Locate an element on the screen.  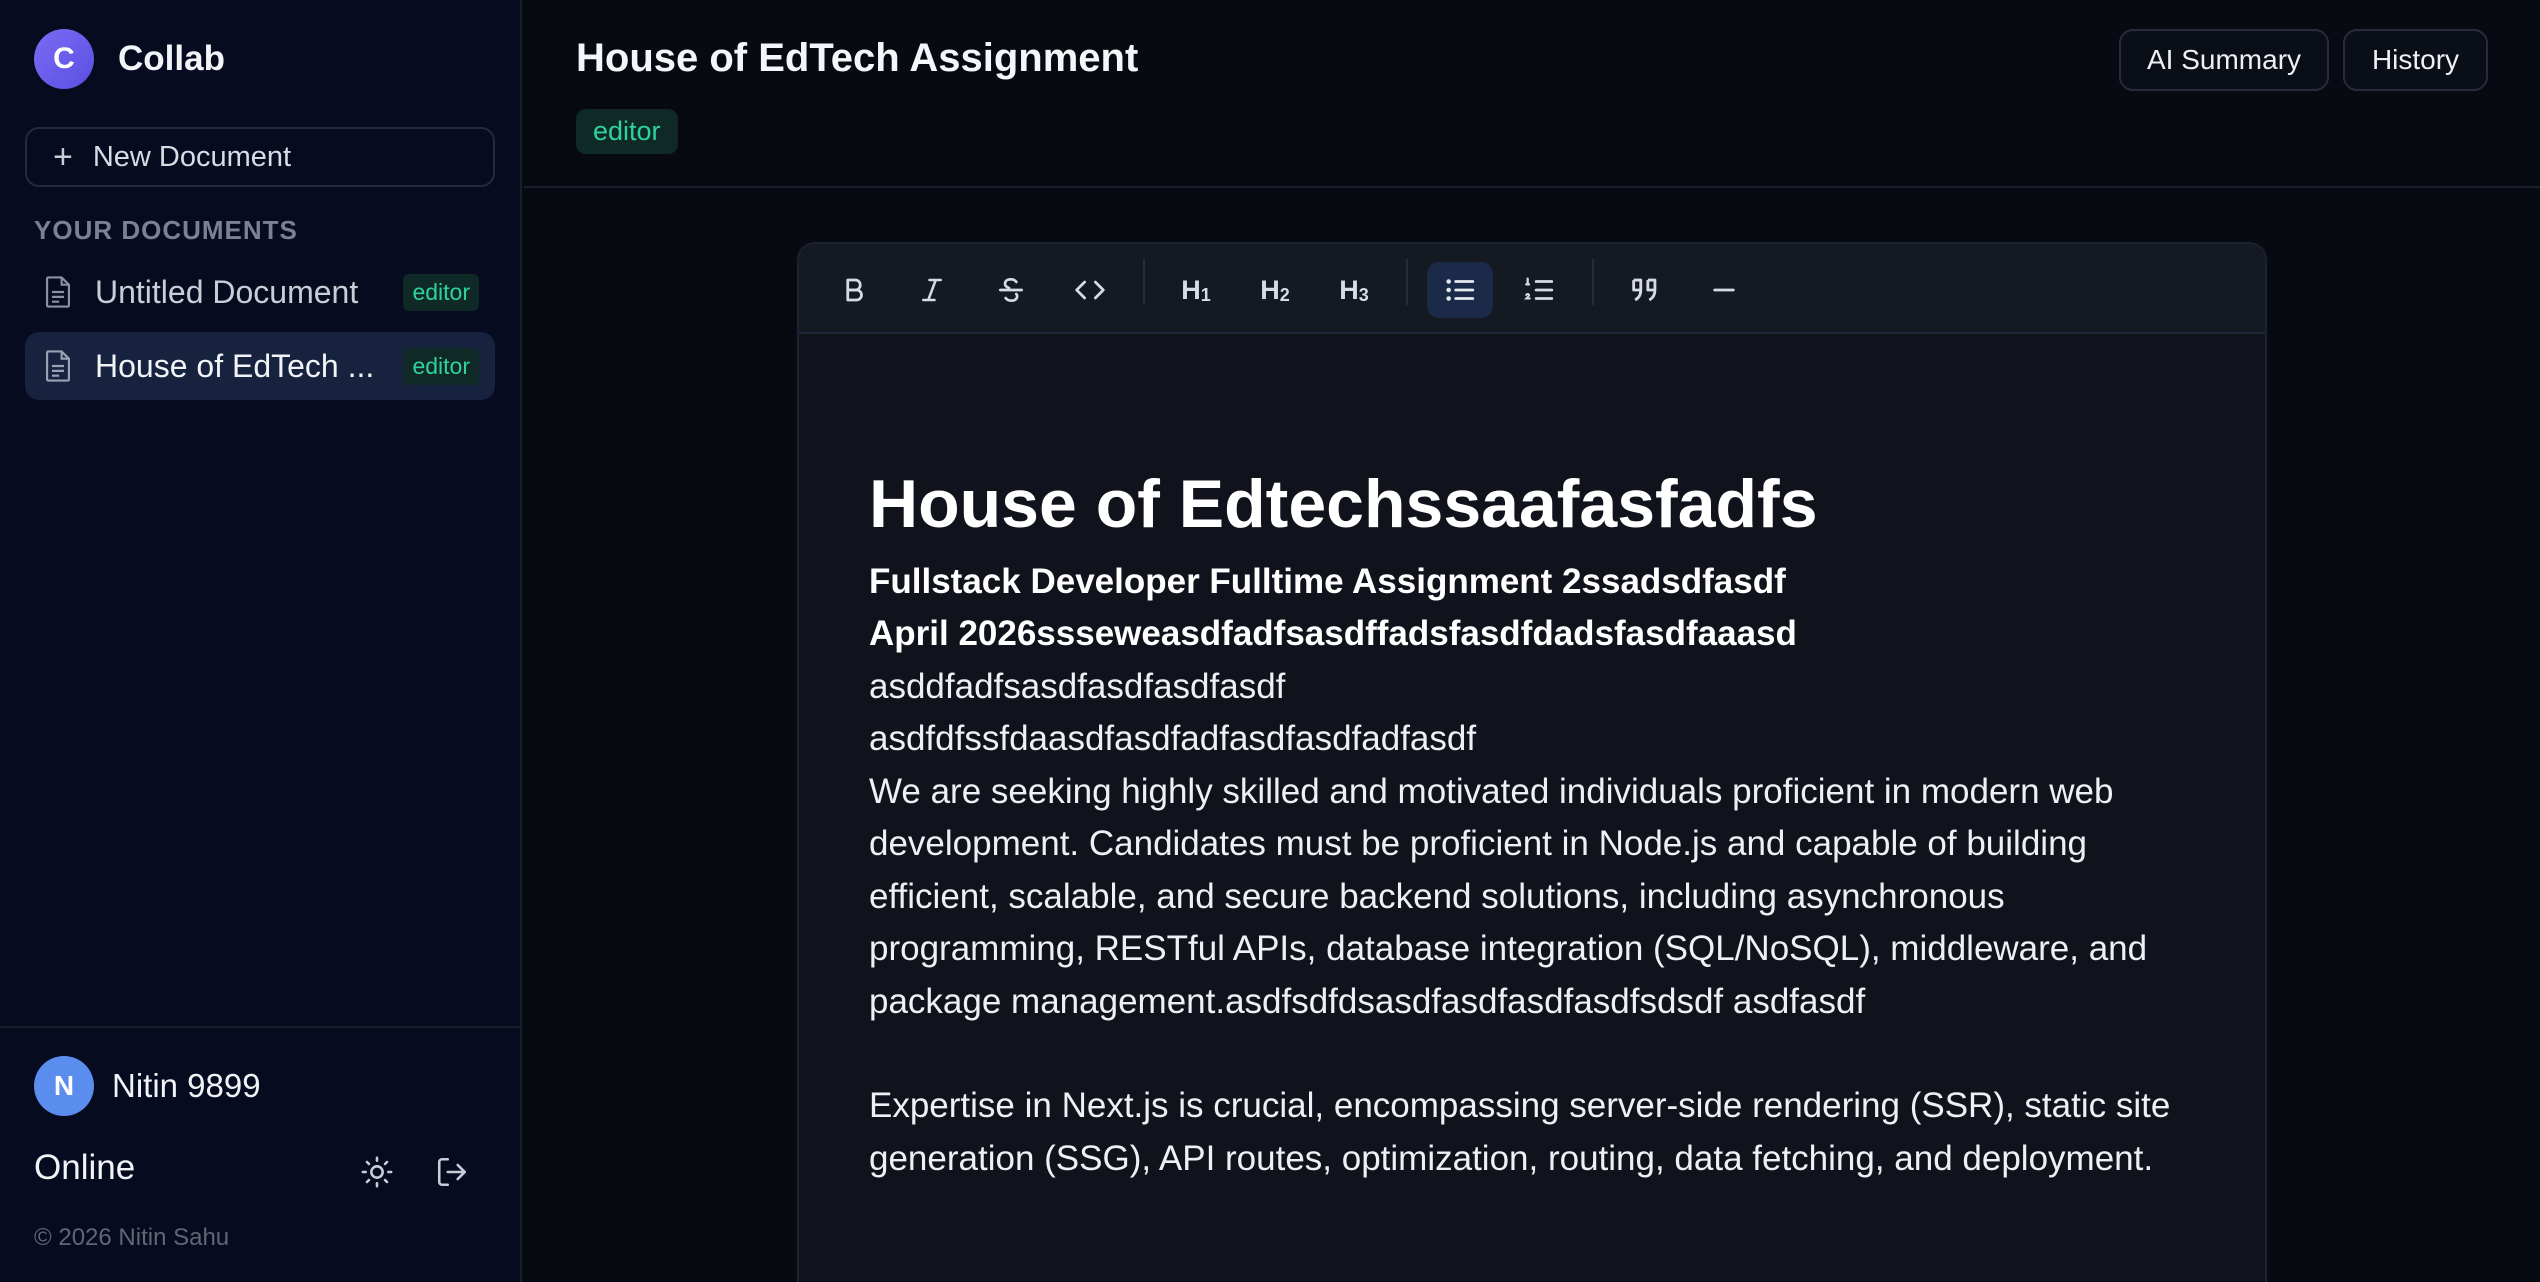
new-document-label: New Document is located at coordinates (192, 156).